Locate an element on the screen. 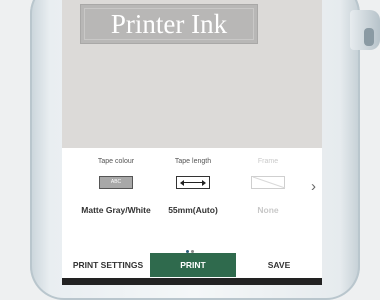 This screenshot has height=300, width=380. frame-value: None is located at coordinates (268, 210).